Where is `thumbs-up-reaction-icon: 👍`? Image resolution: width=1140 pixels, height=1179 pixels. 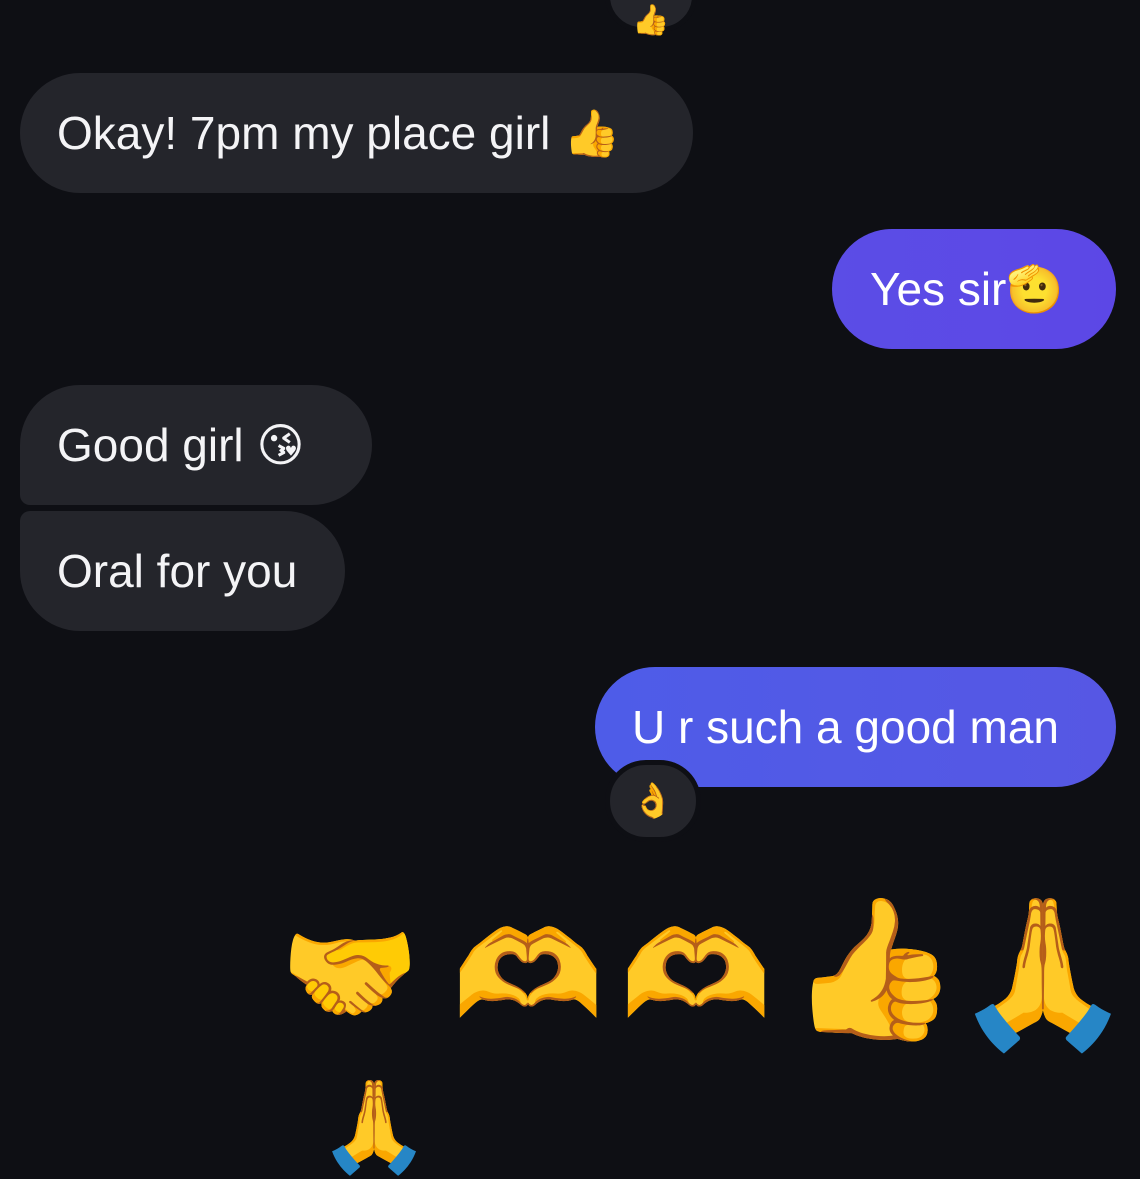
thumbs-up-reaction-icon: 👍 is located at coordinates (651, 19).